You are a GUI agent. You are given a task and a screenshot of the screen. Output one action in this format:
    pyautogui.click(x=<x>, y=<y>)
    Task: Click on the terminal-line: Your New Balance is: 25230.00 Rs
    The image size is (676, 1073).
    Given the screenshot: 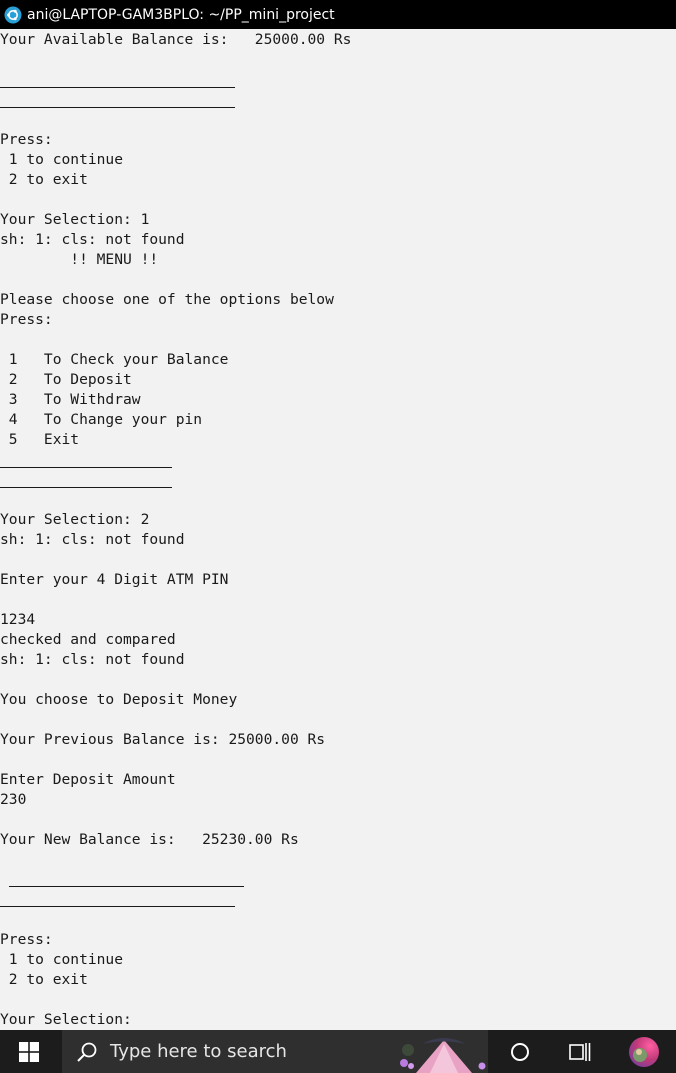 What is the action you would take?
    pyautogui.click(x=149, y=839)
    